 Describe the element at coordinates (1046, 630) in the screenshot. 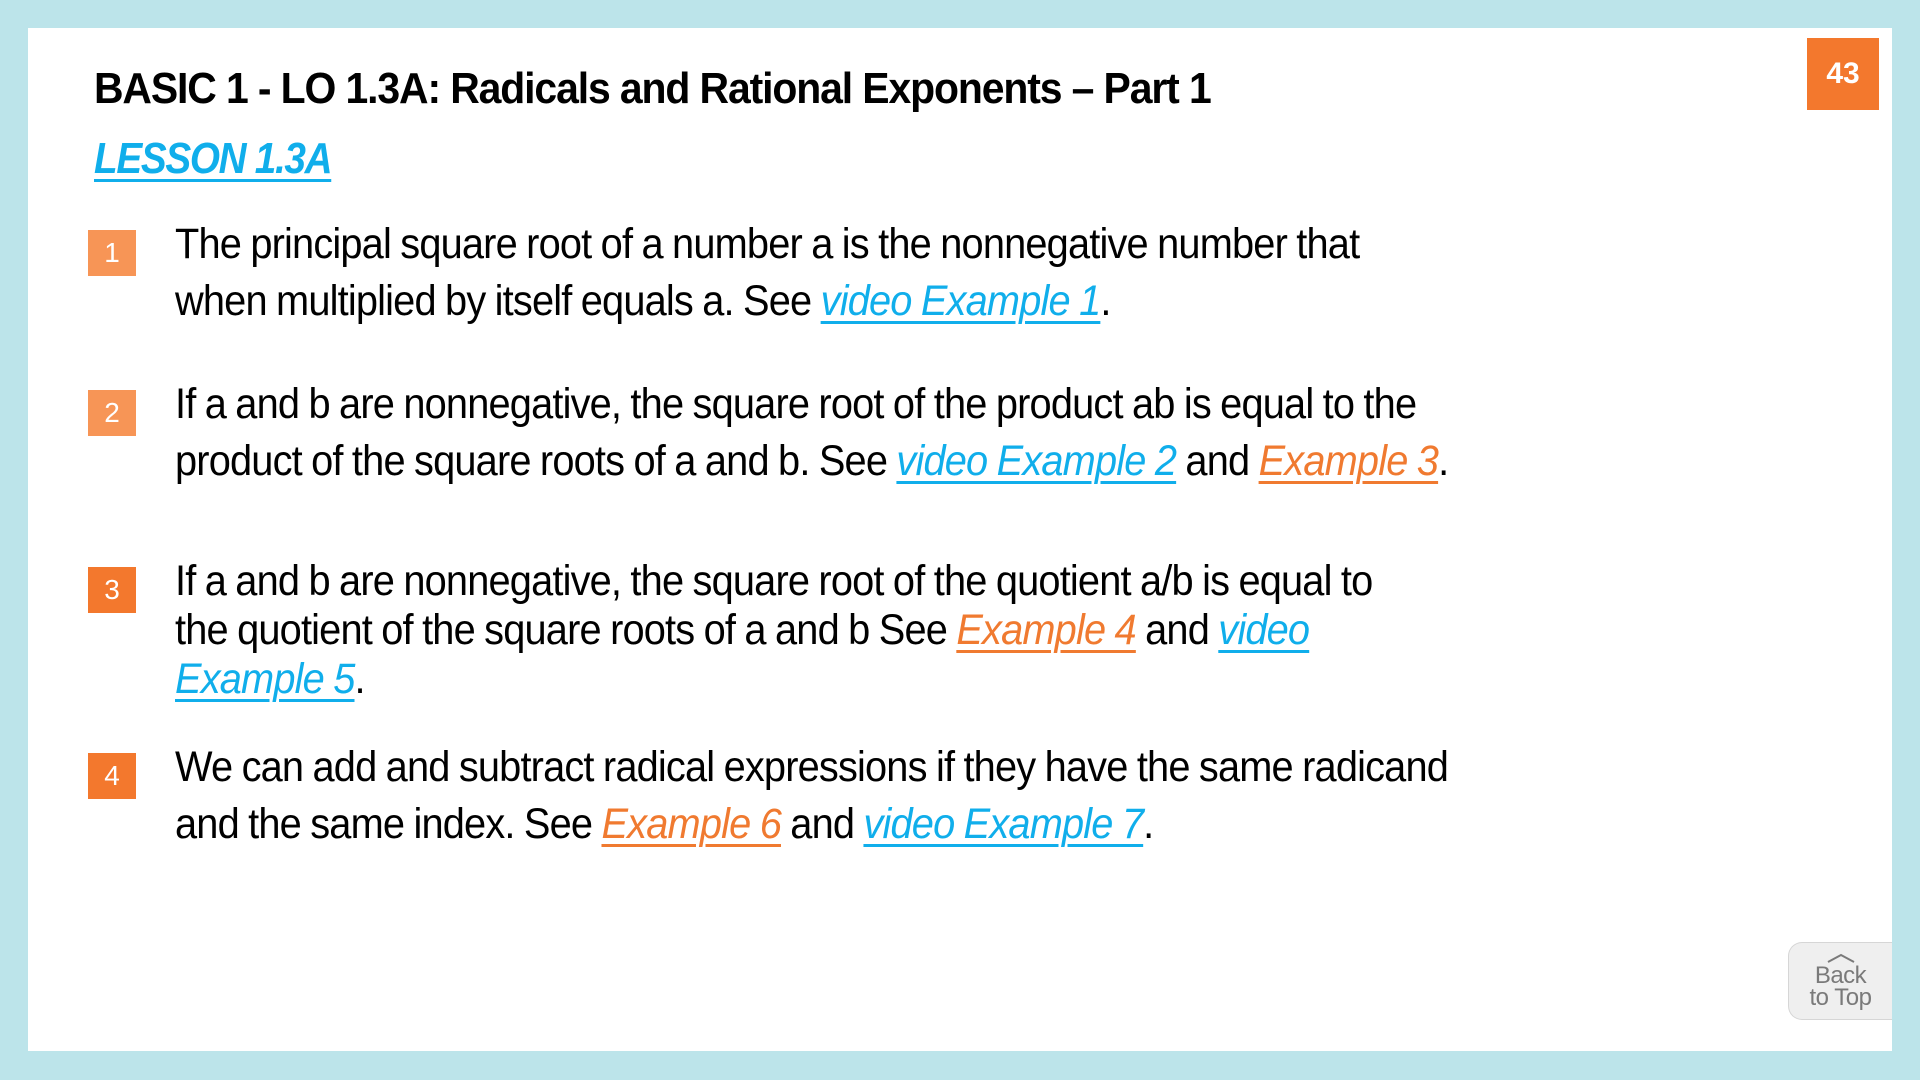

I see `example-4-link: Example 4` at that location.